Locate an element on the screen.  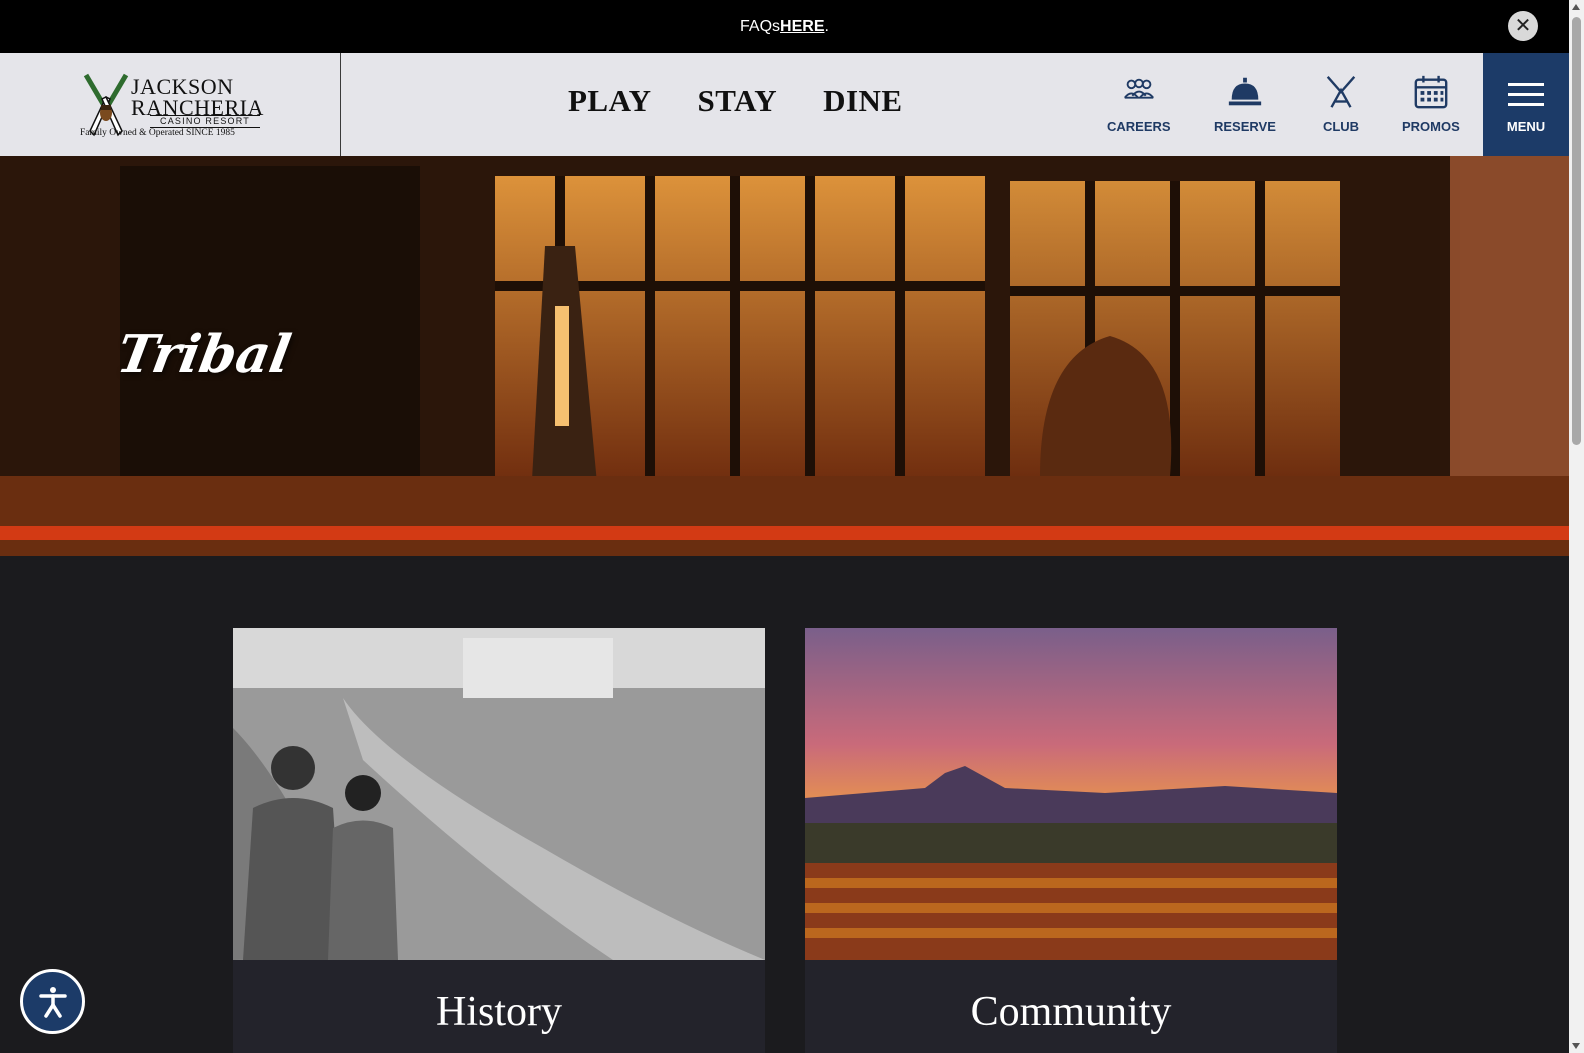
club-label: CLUB is located at coordinates (1341, 126).